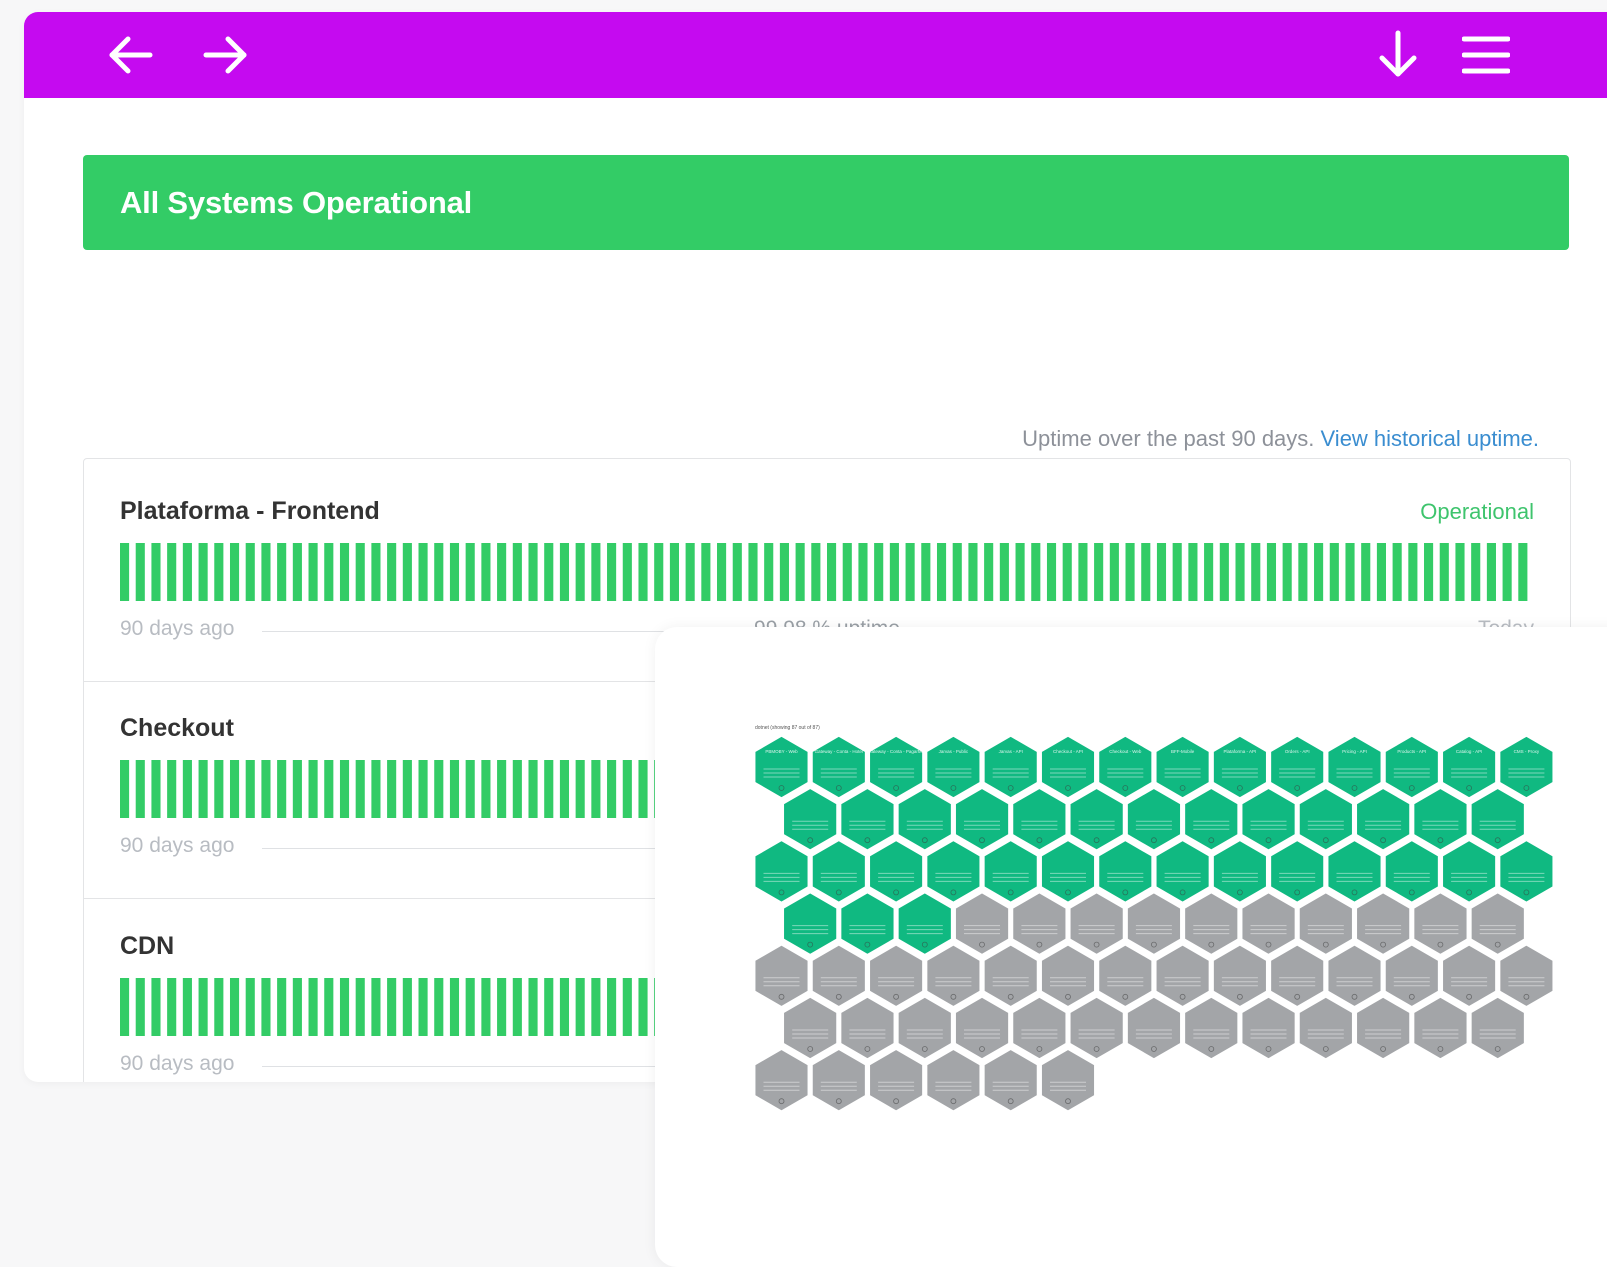 This screenshot has height=1267, width=1607. What do you see at coordinates (896, 767) in the screenshot?
I see `service-hex-tile: Gateway - Conta - PagarMe` at bounding box center [896, 767].